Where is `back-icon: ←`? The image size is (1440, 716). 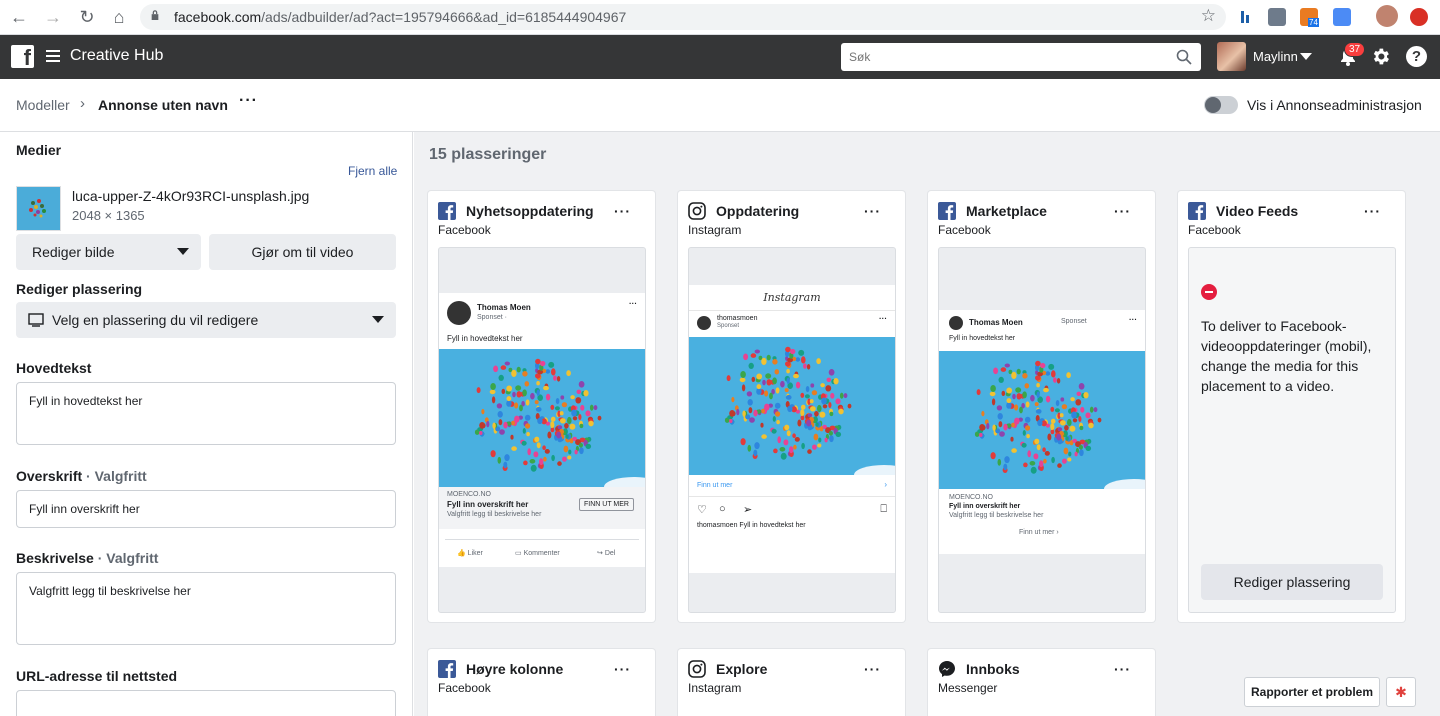
back-icon: ← is located at coordinates (19, 17).